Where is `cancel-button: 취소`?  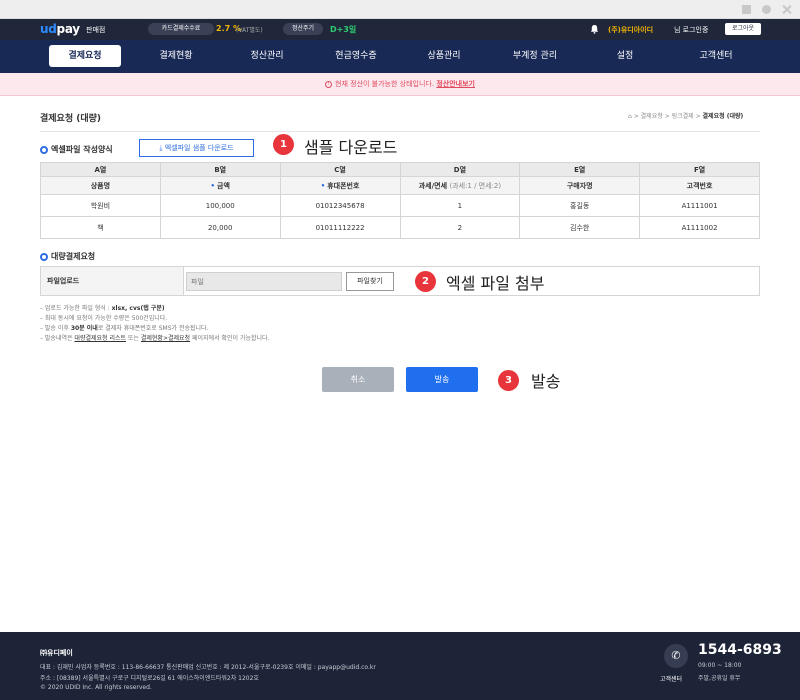
cancel-button: 취소 is located at coordinates (358, 379).